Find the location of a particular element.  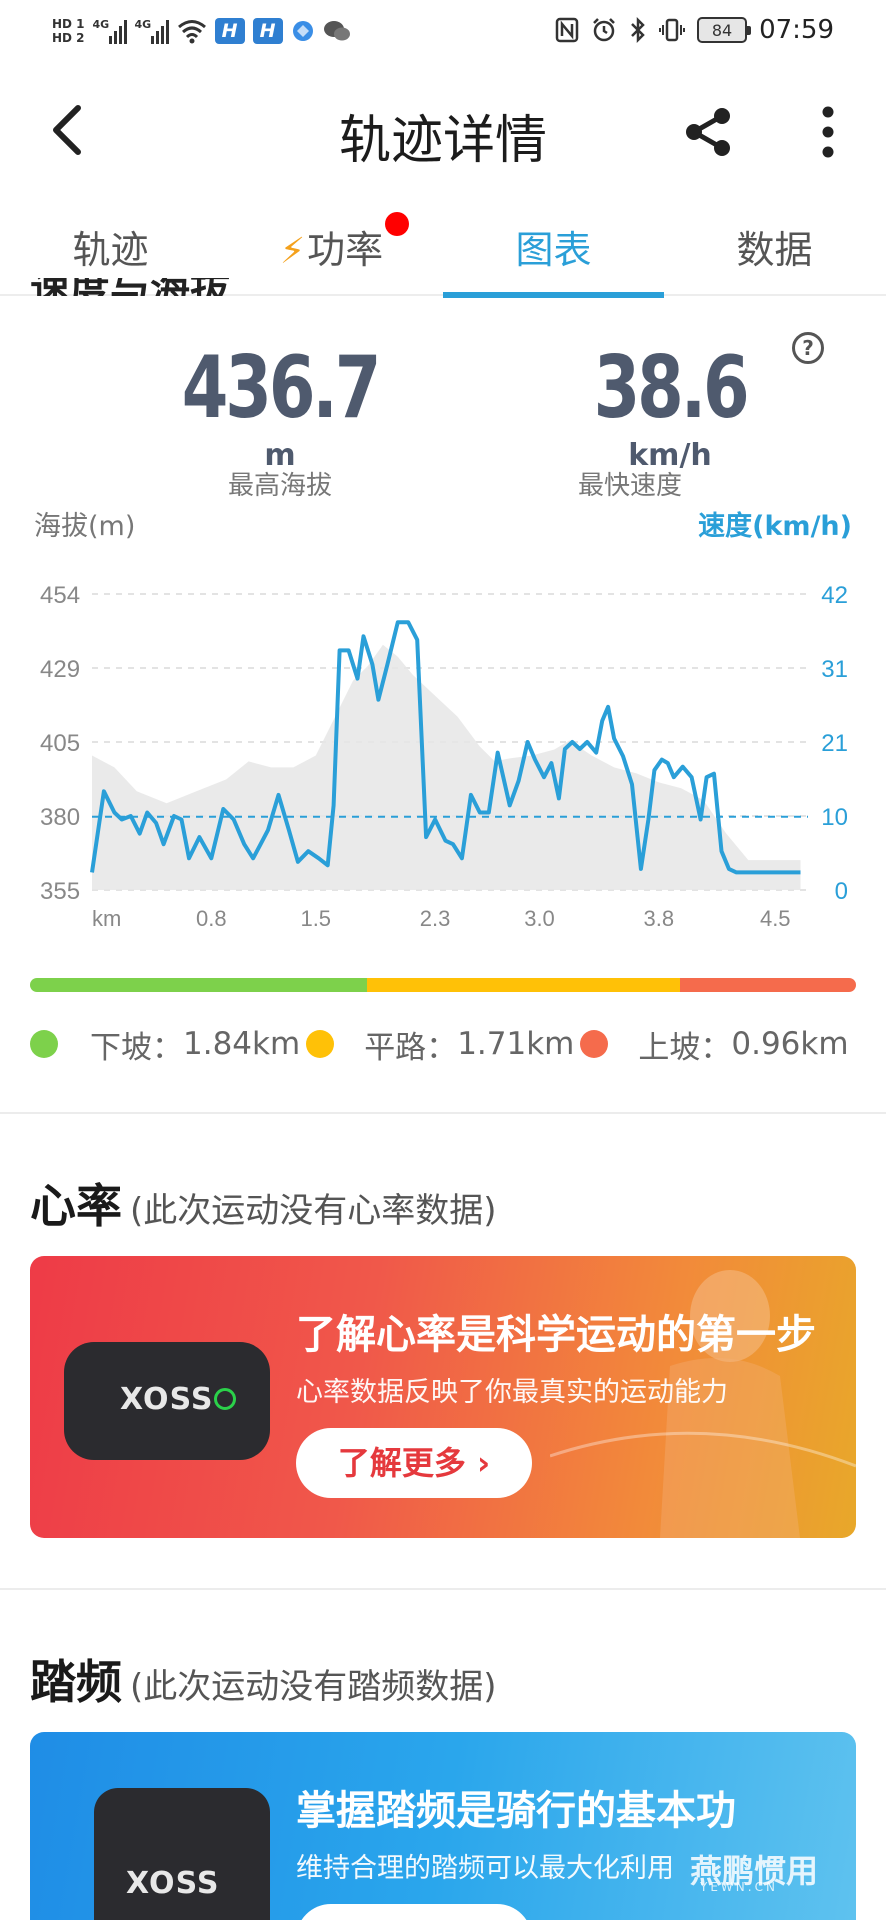

speed-tick-label: 0 is located at coordinates (841, 891).